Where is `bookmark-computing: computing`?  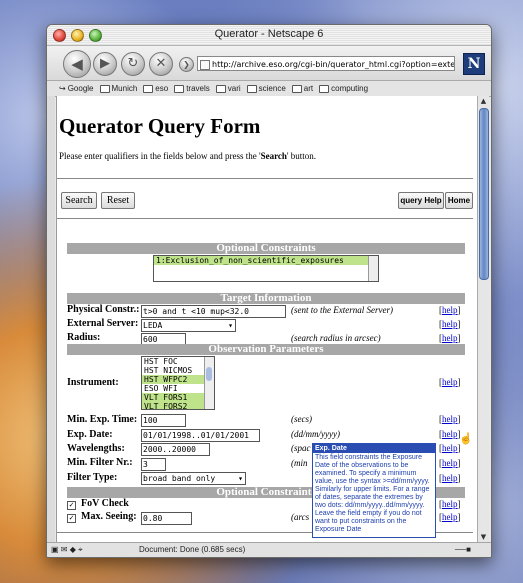
bookmark-computing: computing is located at coordinates (343, 88).